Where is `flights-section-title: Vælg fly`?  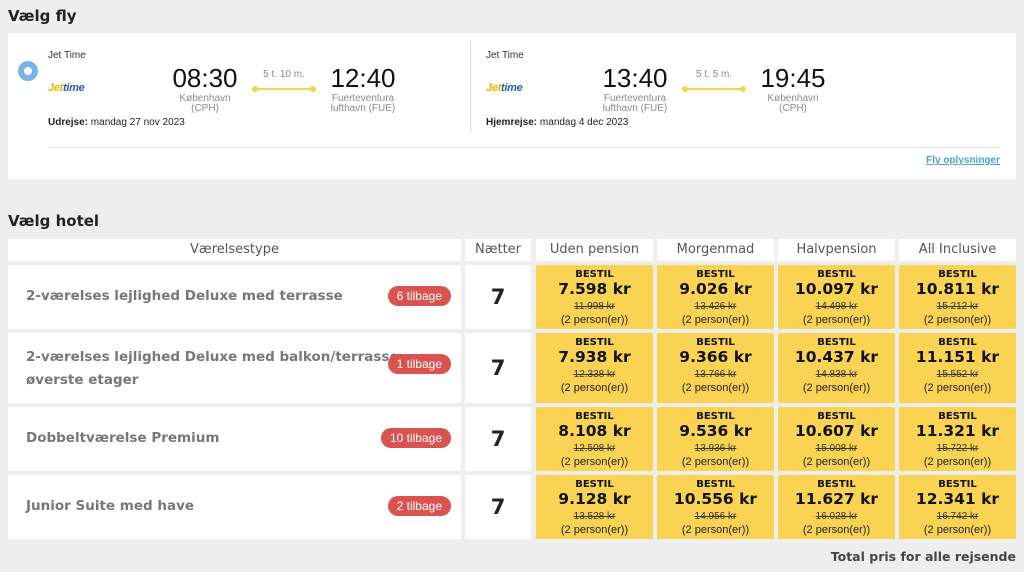 flights-section-title: Vælg fly is located at coordinates (42, 16).